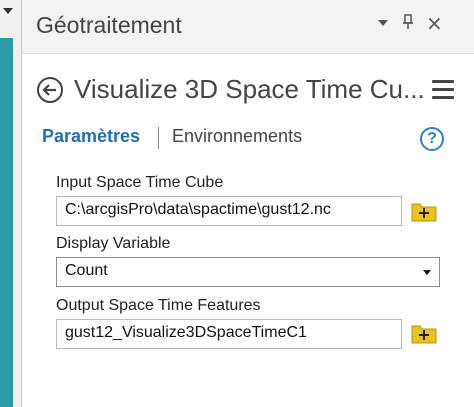  What do you see at coordinates (383, 23) in the screenshot?
I see `pane-options-dropdown-icon` at bounding box center [383, 23].